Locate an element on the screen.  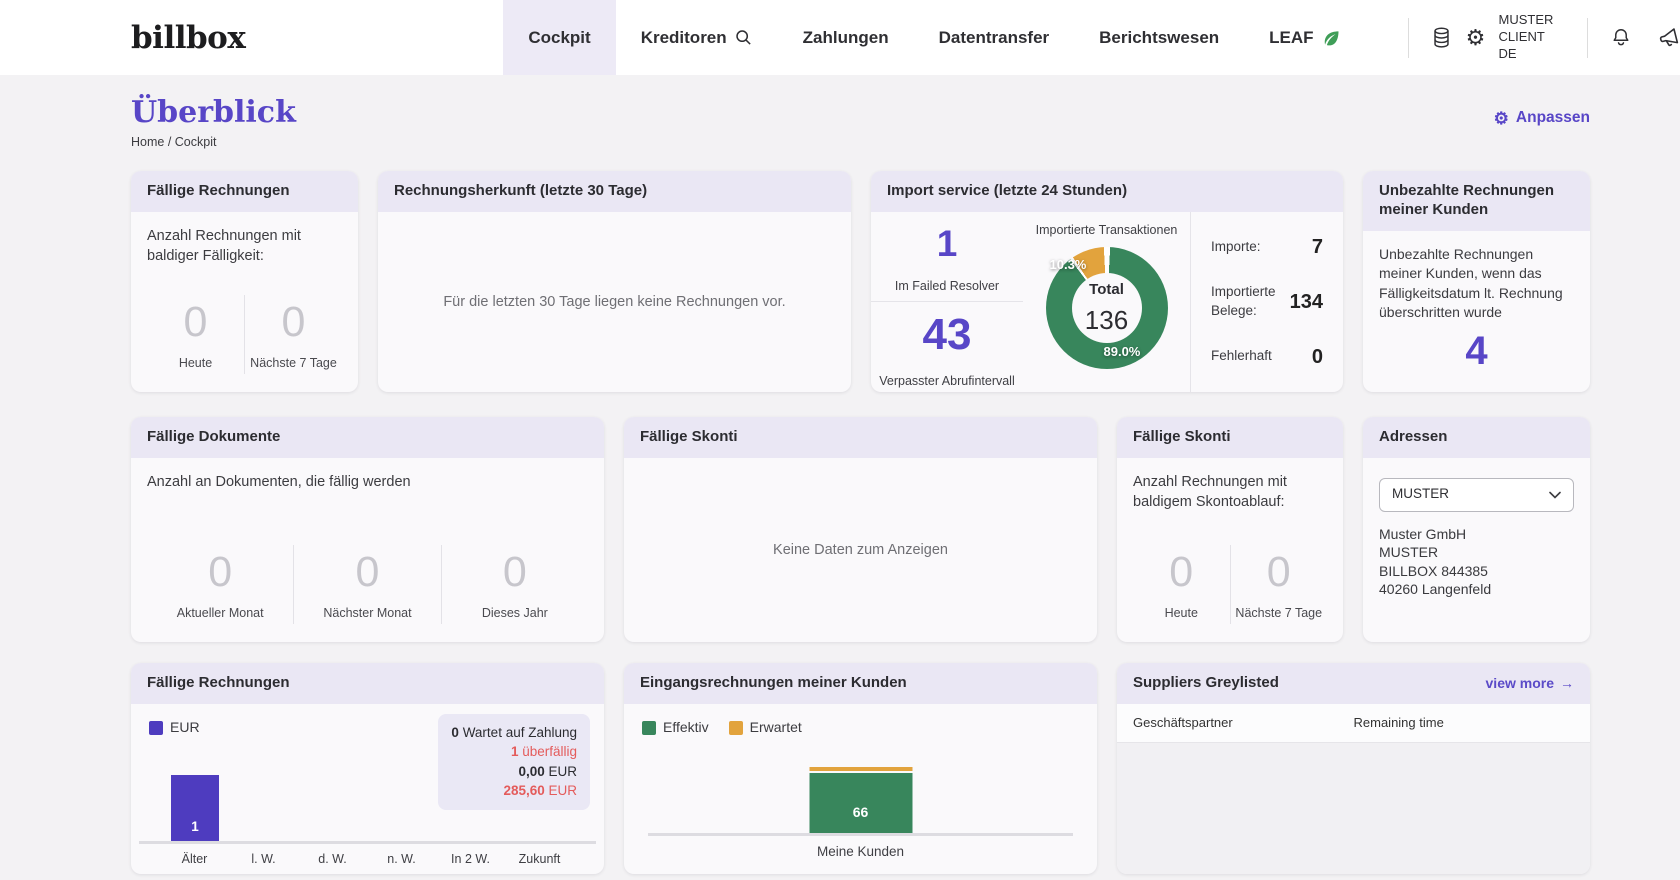
nav-tab-datentransfer: Datentransfer is located at coordinates (994, 37).